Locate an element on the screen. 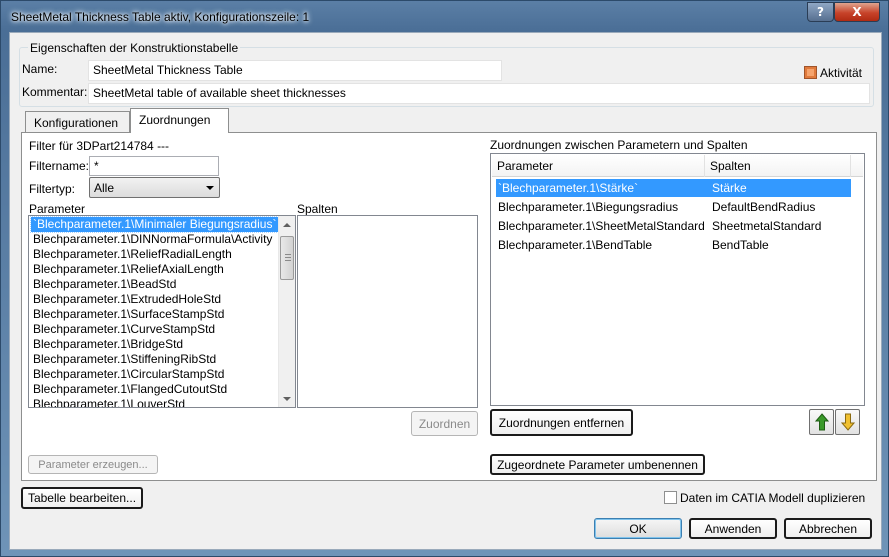  scroll-thumb is located at coordinates (287, 258).